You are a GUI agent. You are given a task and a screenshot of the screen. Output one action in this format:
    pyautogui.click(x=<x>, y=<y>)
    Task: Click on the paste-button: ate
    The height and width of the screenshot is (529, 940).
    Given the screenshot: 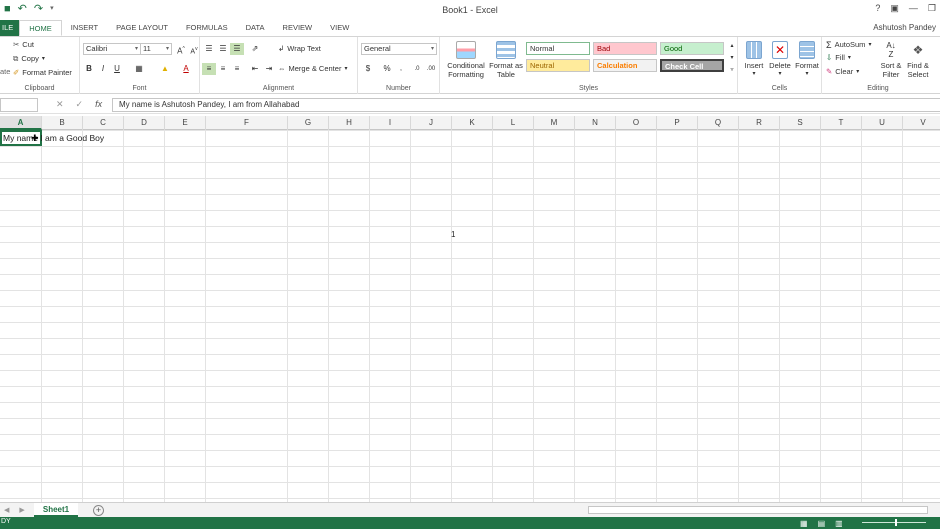 What is the action you would take?
    pyautogui.click(x=5, y=72)
    